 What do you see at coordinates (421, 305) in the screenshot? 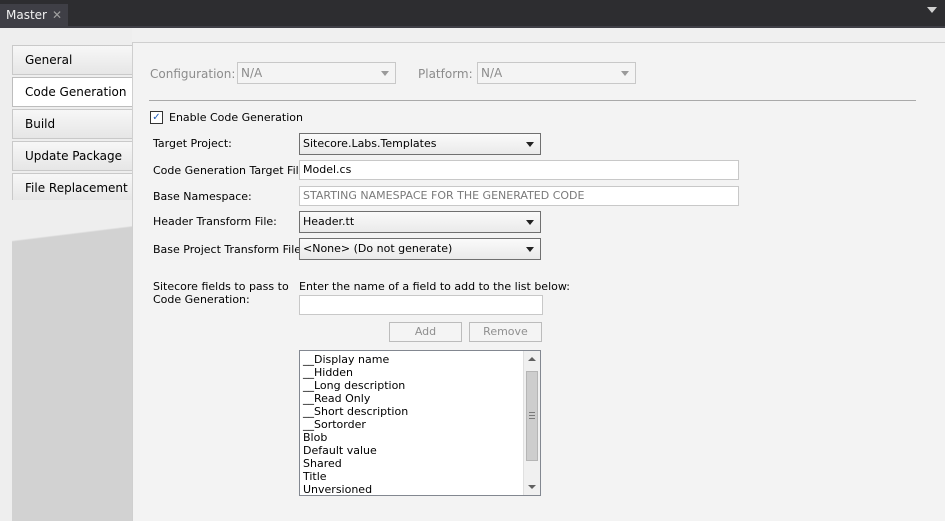
I see `field-name-input` at bounding box center [421, 305].